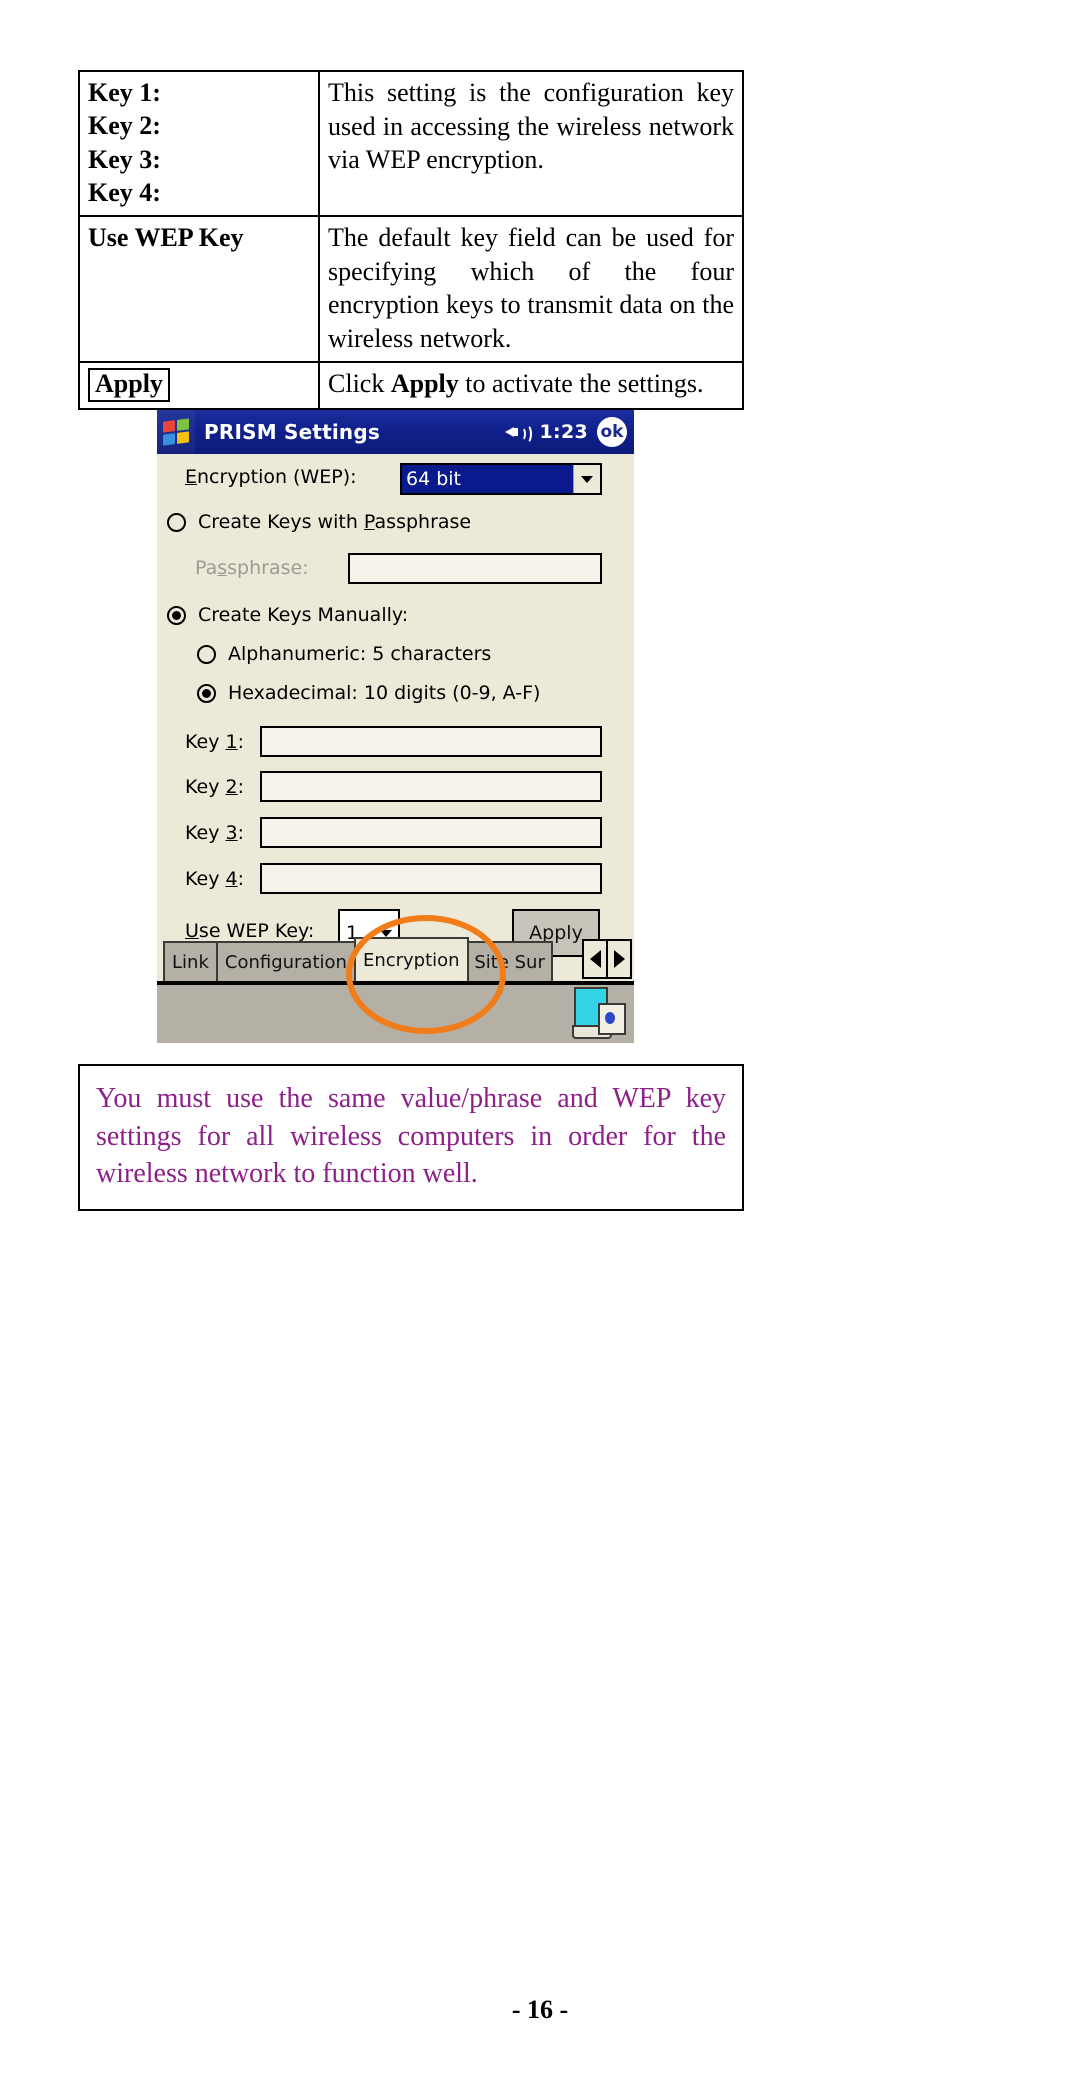 The width and height of the screenshot is (1080, 2097). I want to click on encryption-row: Encryption (WEP):, so click(271, 477).